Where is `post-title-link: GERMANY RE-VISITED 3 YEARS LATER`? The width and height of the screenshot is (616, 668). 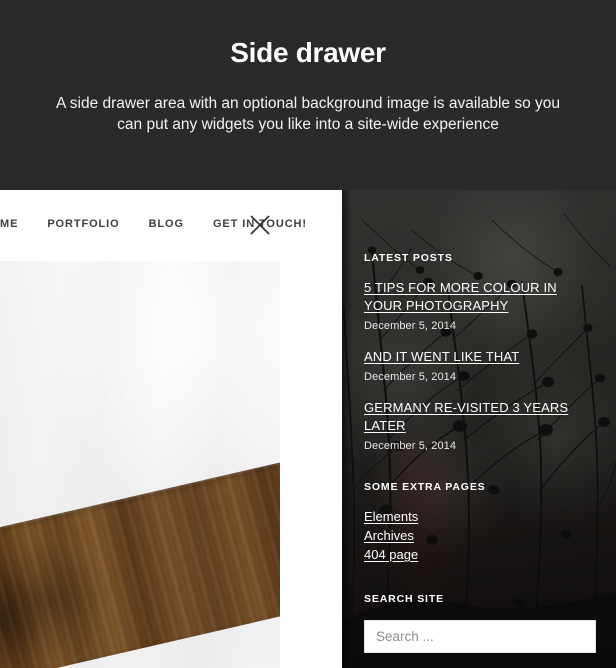
post-title-link: GERMANY RE-VISITED 3 YEARS LATER is located at coordinates (466, 416).